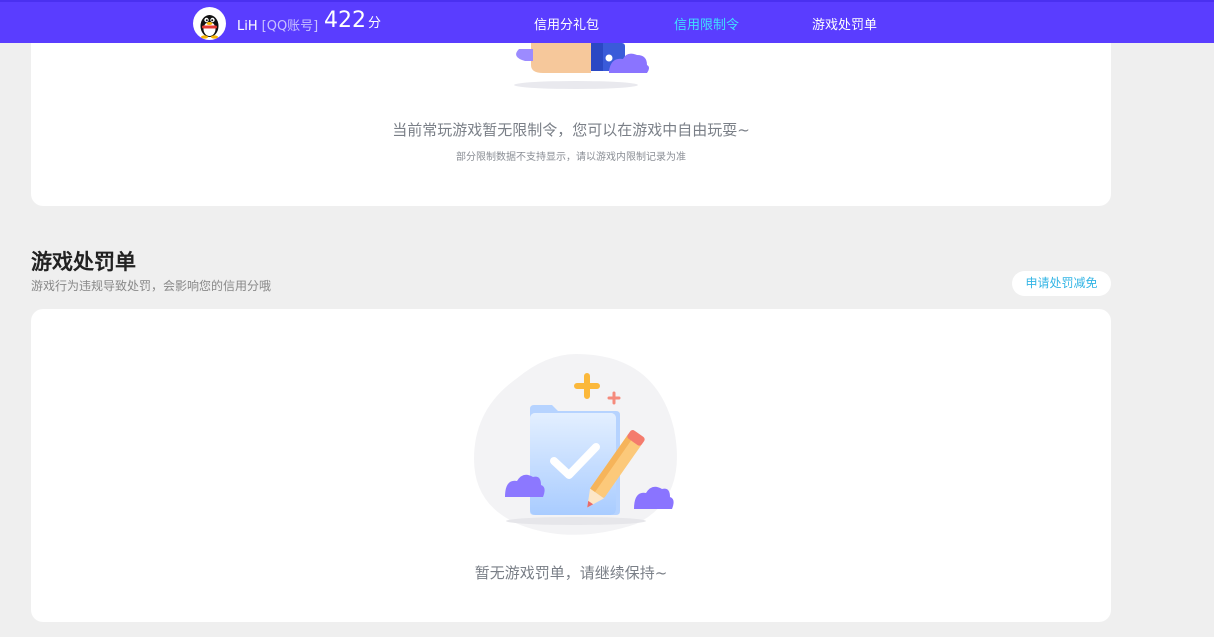 The height and width of the screenshot is (637, 1214). I want to click on hand-card-illustration, so click(581, 66).